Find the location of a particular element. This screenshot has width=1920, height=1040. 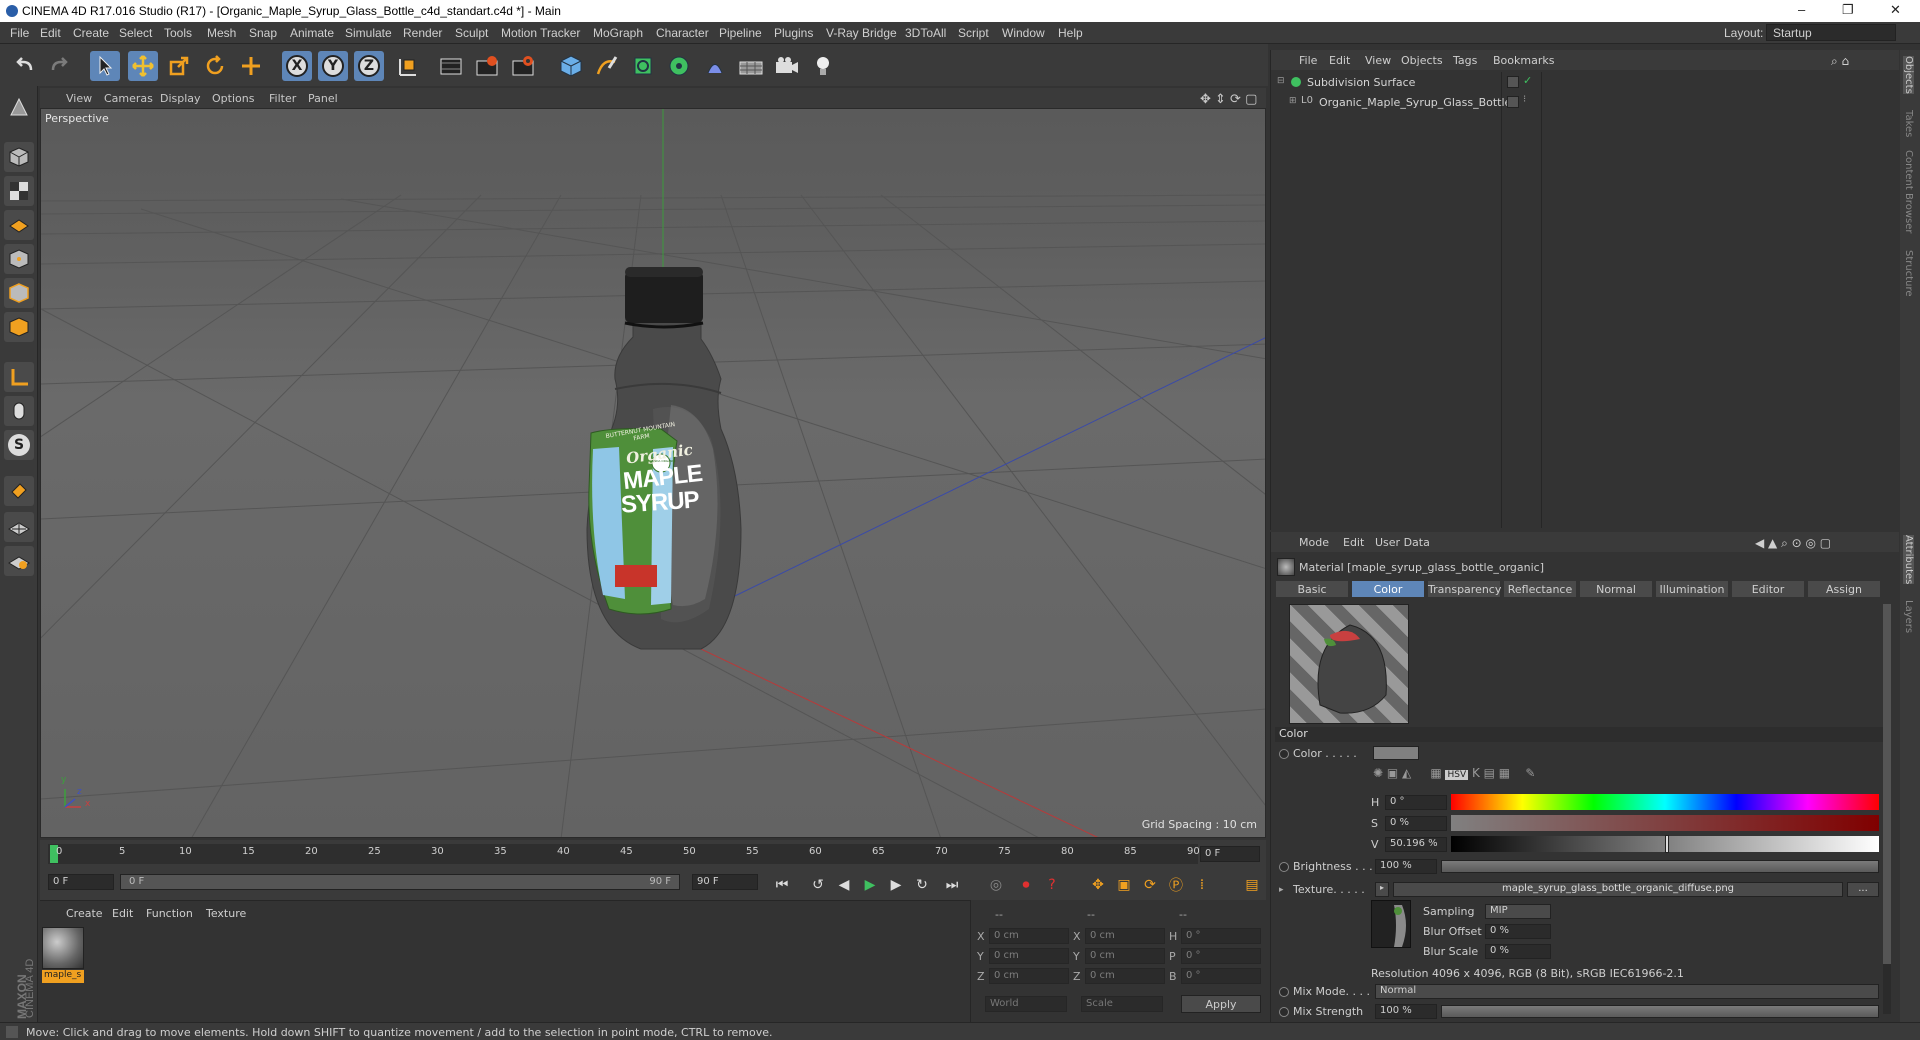

menu-create: Create is located at coordinates (91, 33).